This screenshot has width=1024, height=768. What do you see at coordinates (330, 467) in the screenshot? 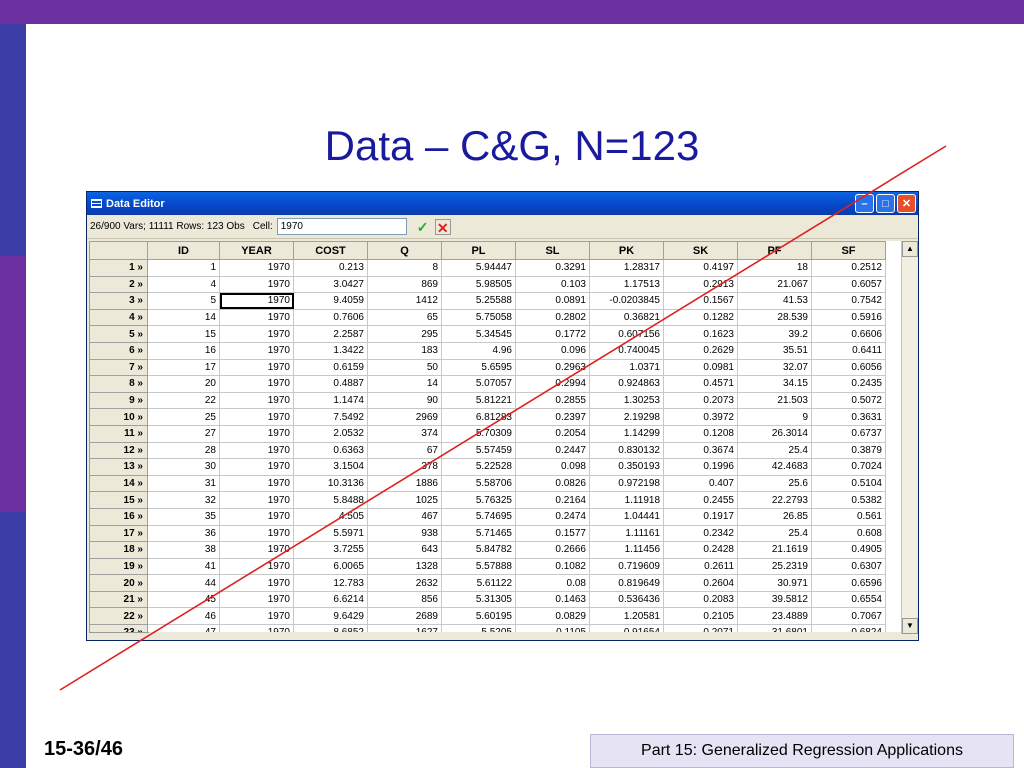
I see `table-cell: 3.1504` at bounding box center [330, 467].